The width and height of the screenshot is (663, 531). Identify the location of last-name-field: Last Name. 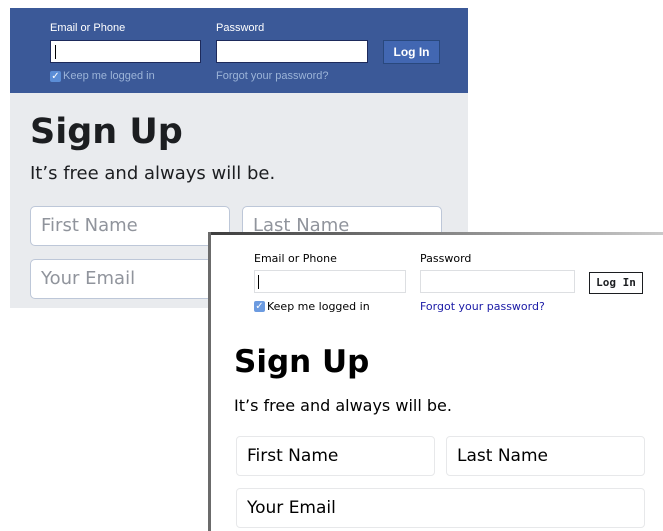
(545, 456).